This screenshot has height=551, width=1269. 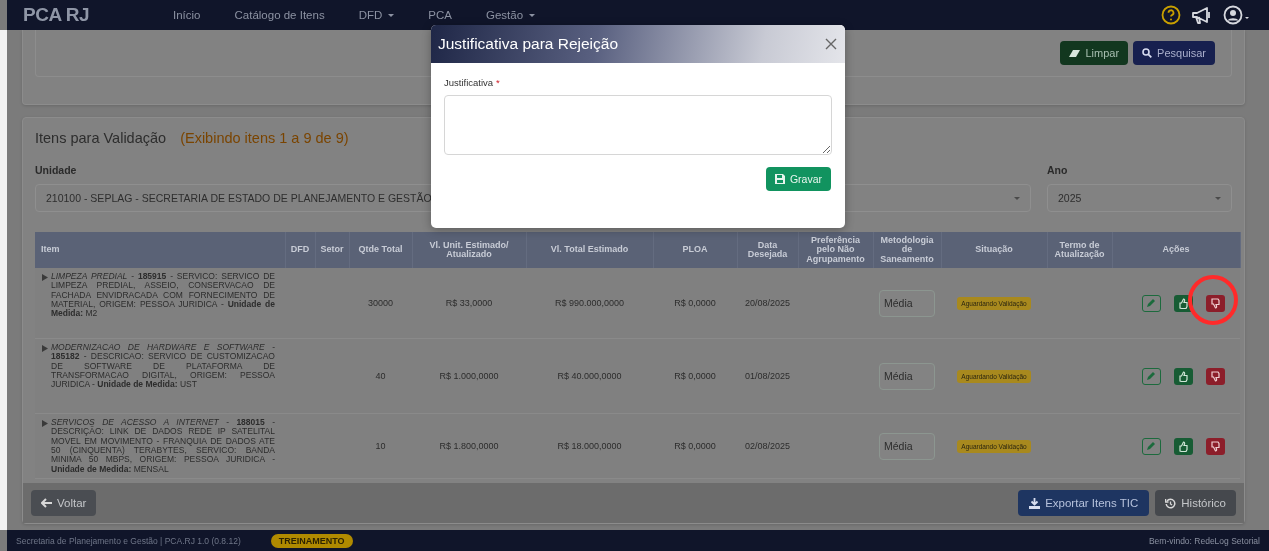 I want to click on download-icon, so click(x=1035, y=503).